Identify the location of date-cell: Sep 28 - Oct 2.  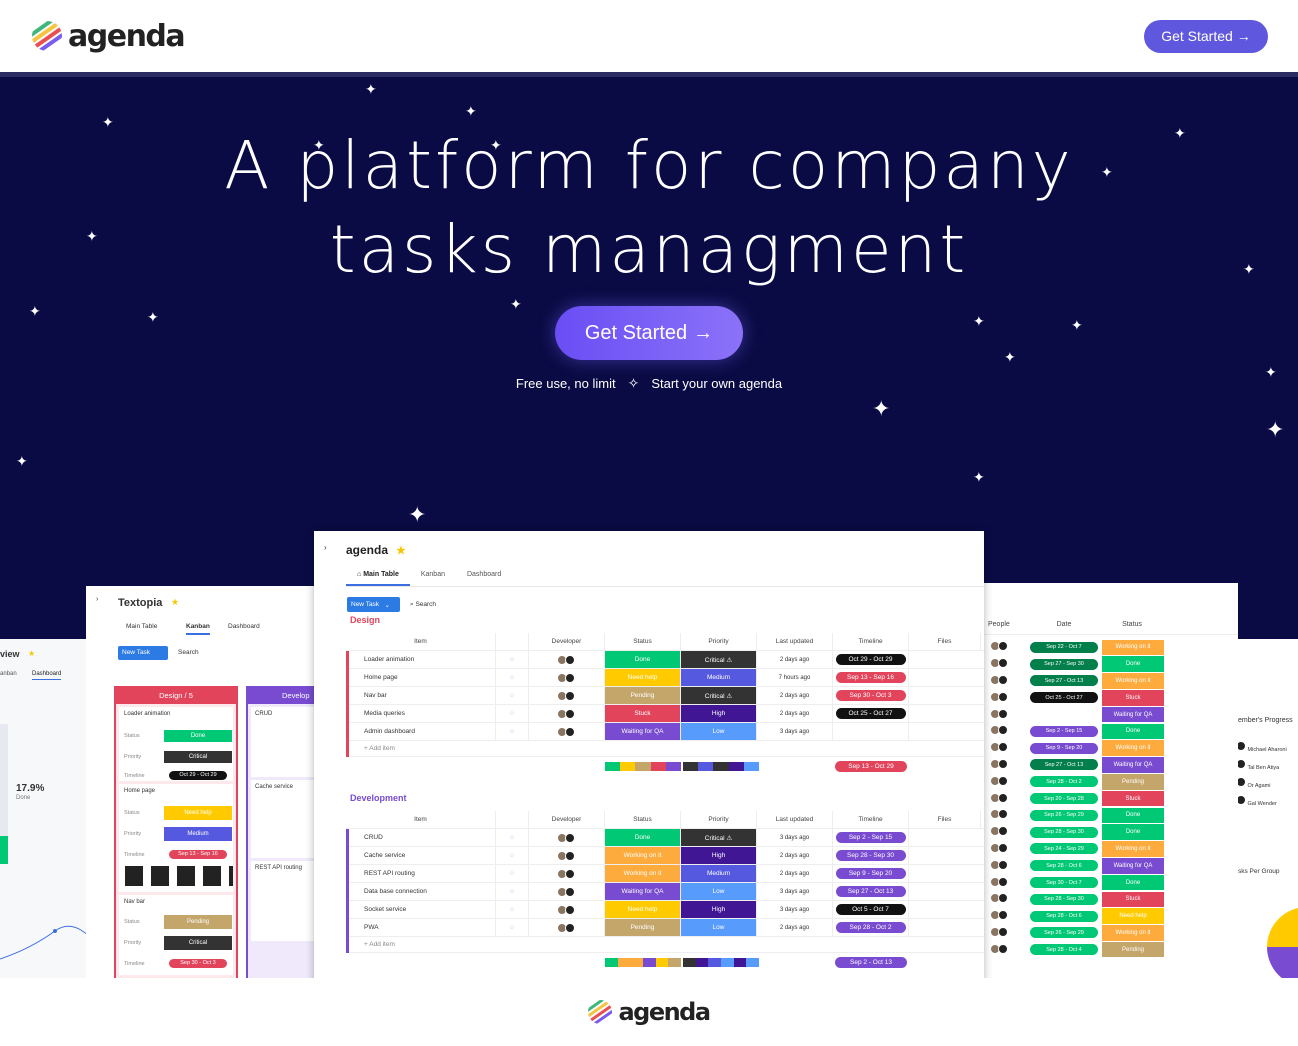
(1064, 782).